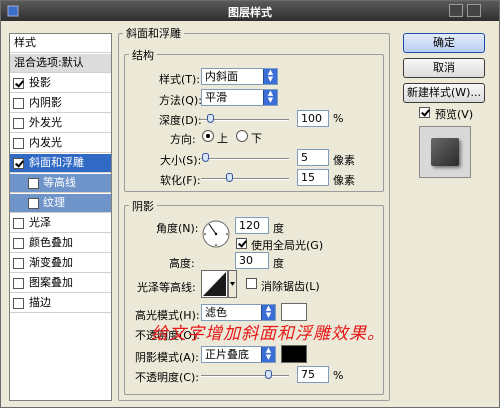 The height and width of the screenshot is (408, 500). What do you see at coordinates (238, 354) in the screenshot?
I see `shadow-mode-select: 正片叠底 ▲ ▼` at bounding box center [238, 354].